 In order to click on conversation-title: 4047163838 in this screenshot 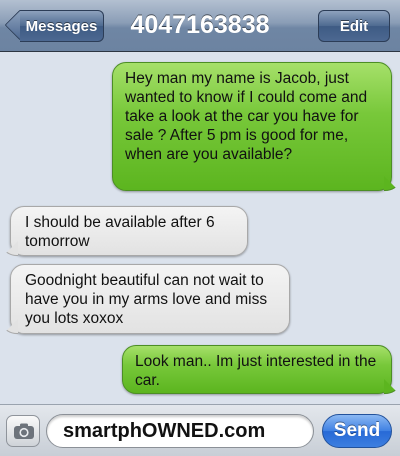, I will do `click(200, 25)`.